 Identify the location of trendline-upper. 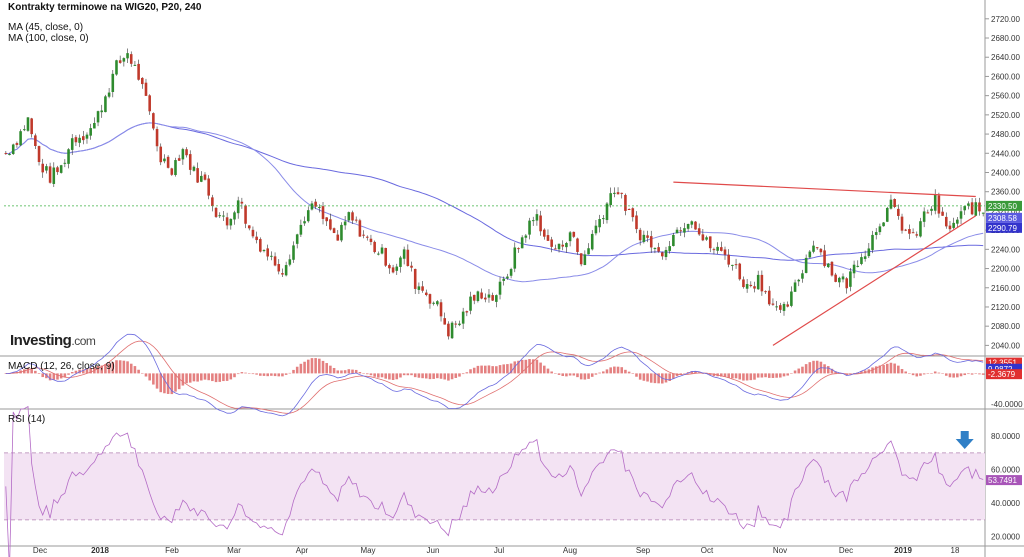
(824, 189).